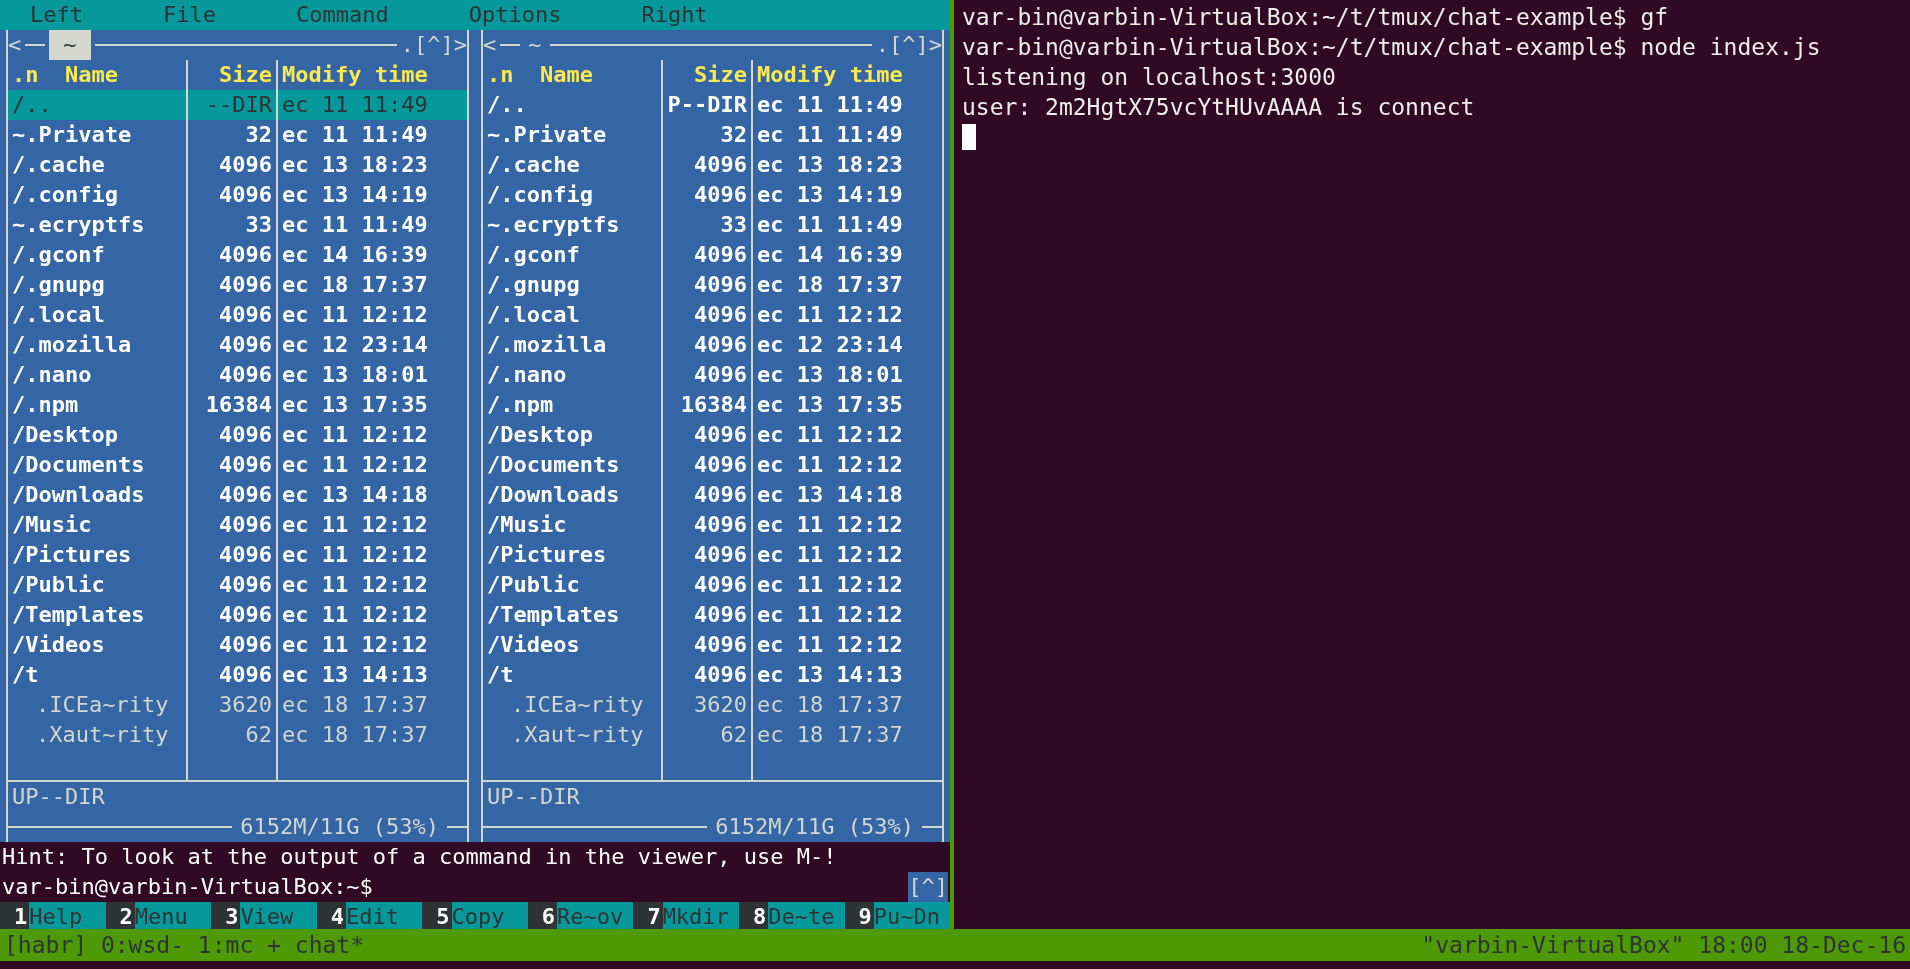 The height and width of the screenshot is (969, 1910). What do you see at coordinates (237, 105) in the screenshot?
I see `file-row: /.. --DIR ec 11 11:49` at bounding box center [237, 105].